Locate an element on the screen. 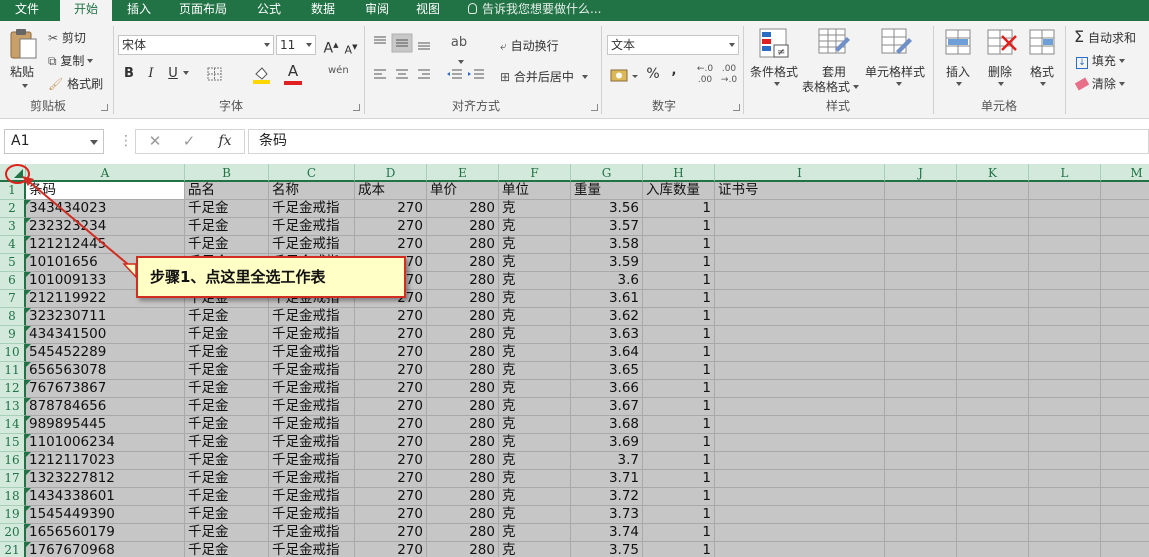  column-header-b: B is located at coordinates (227, 173).